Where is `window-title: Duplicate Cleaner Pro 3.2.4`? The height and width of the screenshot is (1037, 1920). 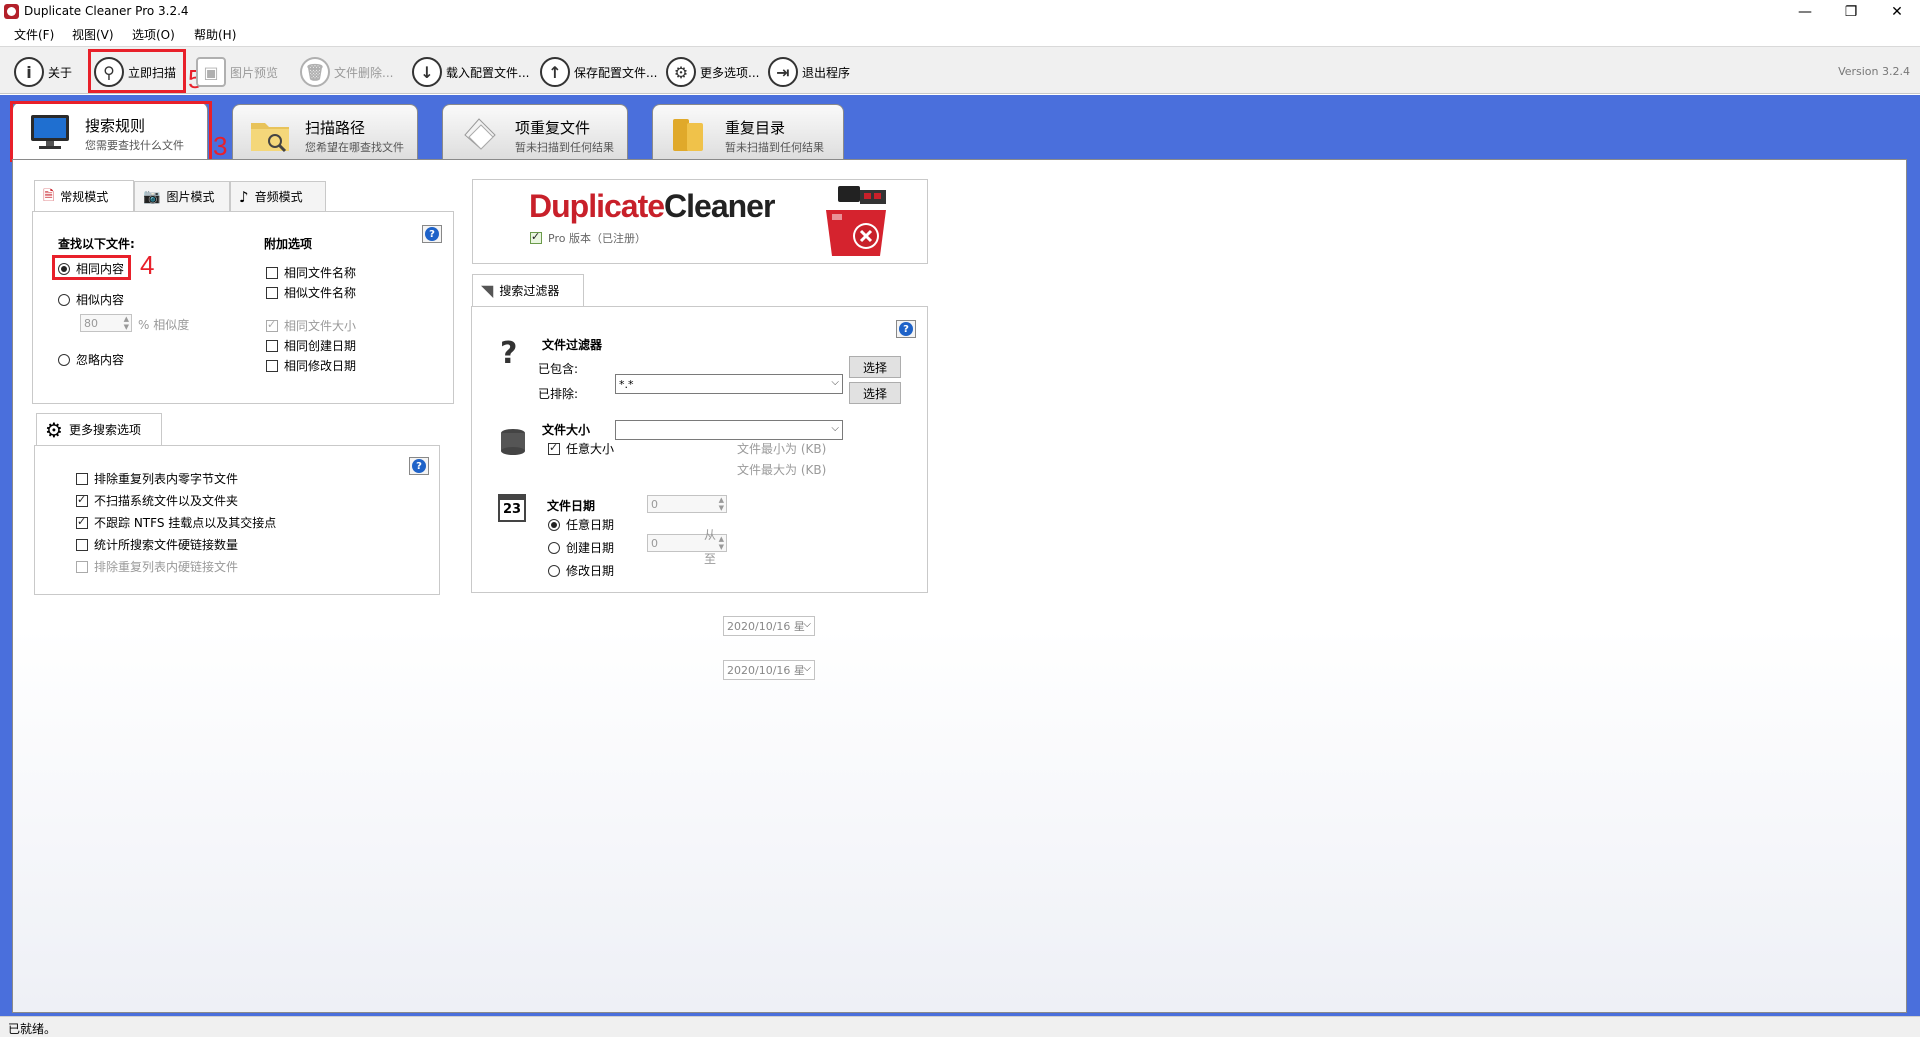 window-title: Duplicate Cleaner Pro 3.2.4 is located at coordinates (106, 11).